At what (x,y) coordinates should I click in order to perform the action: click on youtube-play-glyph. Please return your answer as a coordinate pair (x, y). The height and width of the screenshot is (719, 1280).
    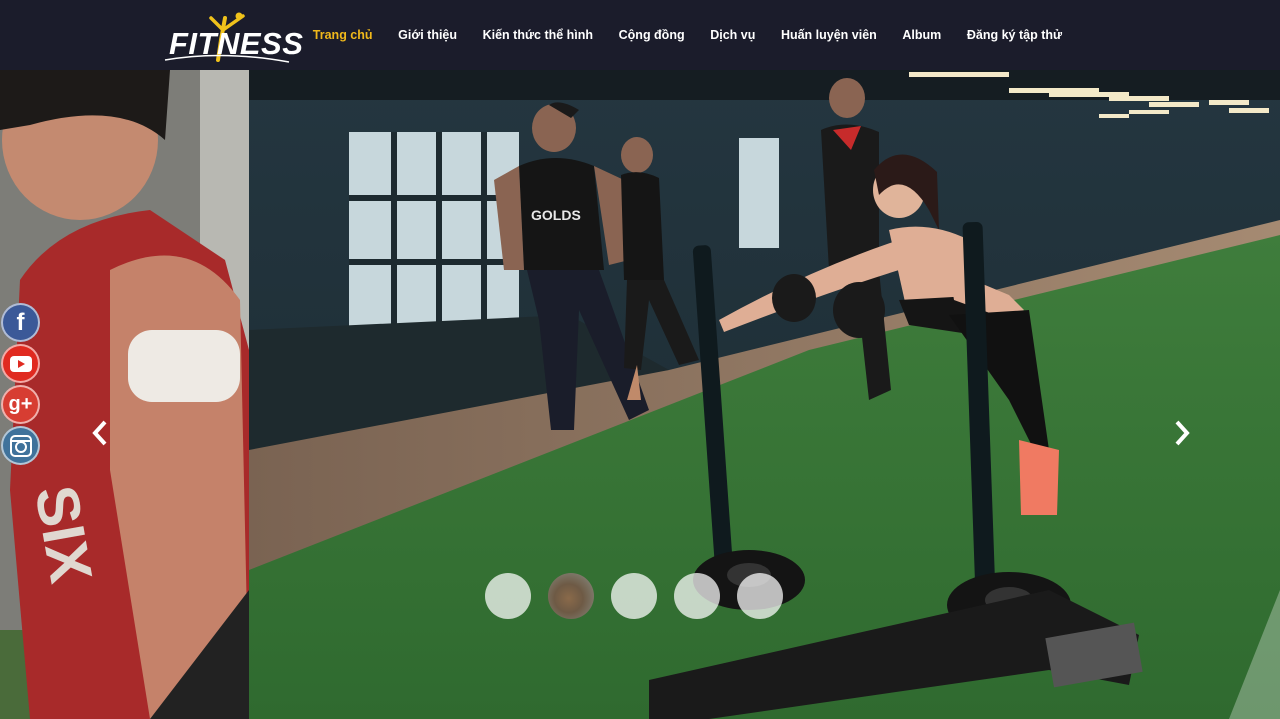
    Looking at the image, I should click on (20, 363).